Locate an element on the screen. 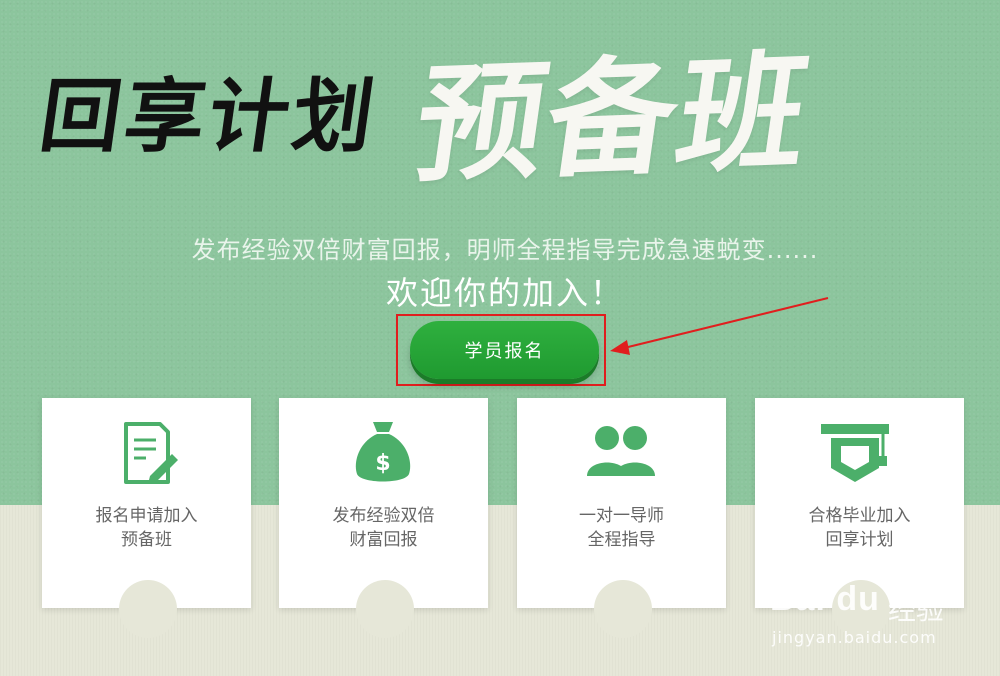 The image size is (1000, 676). card-label-line2: 全程指导 is located at coordinates (621, 540).